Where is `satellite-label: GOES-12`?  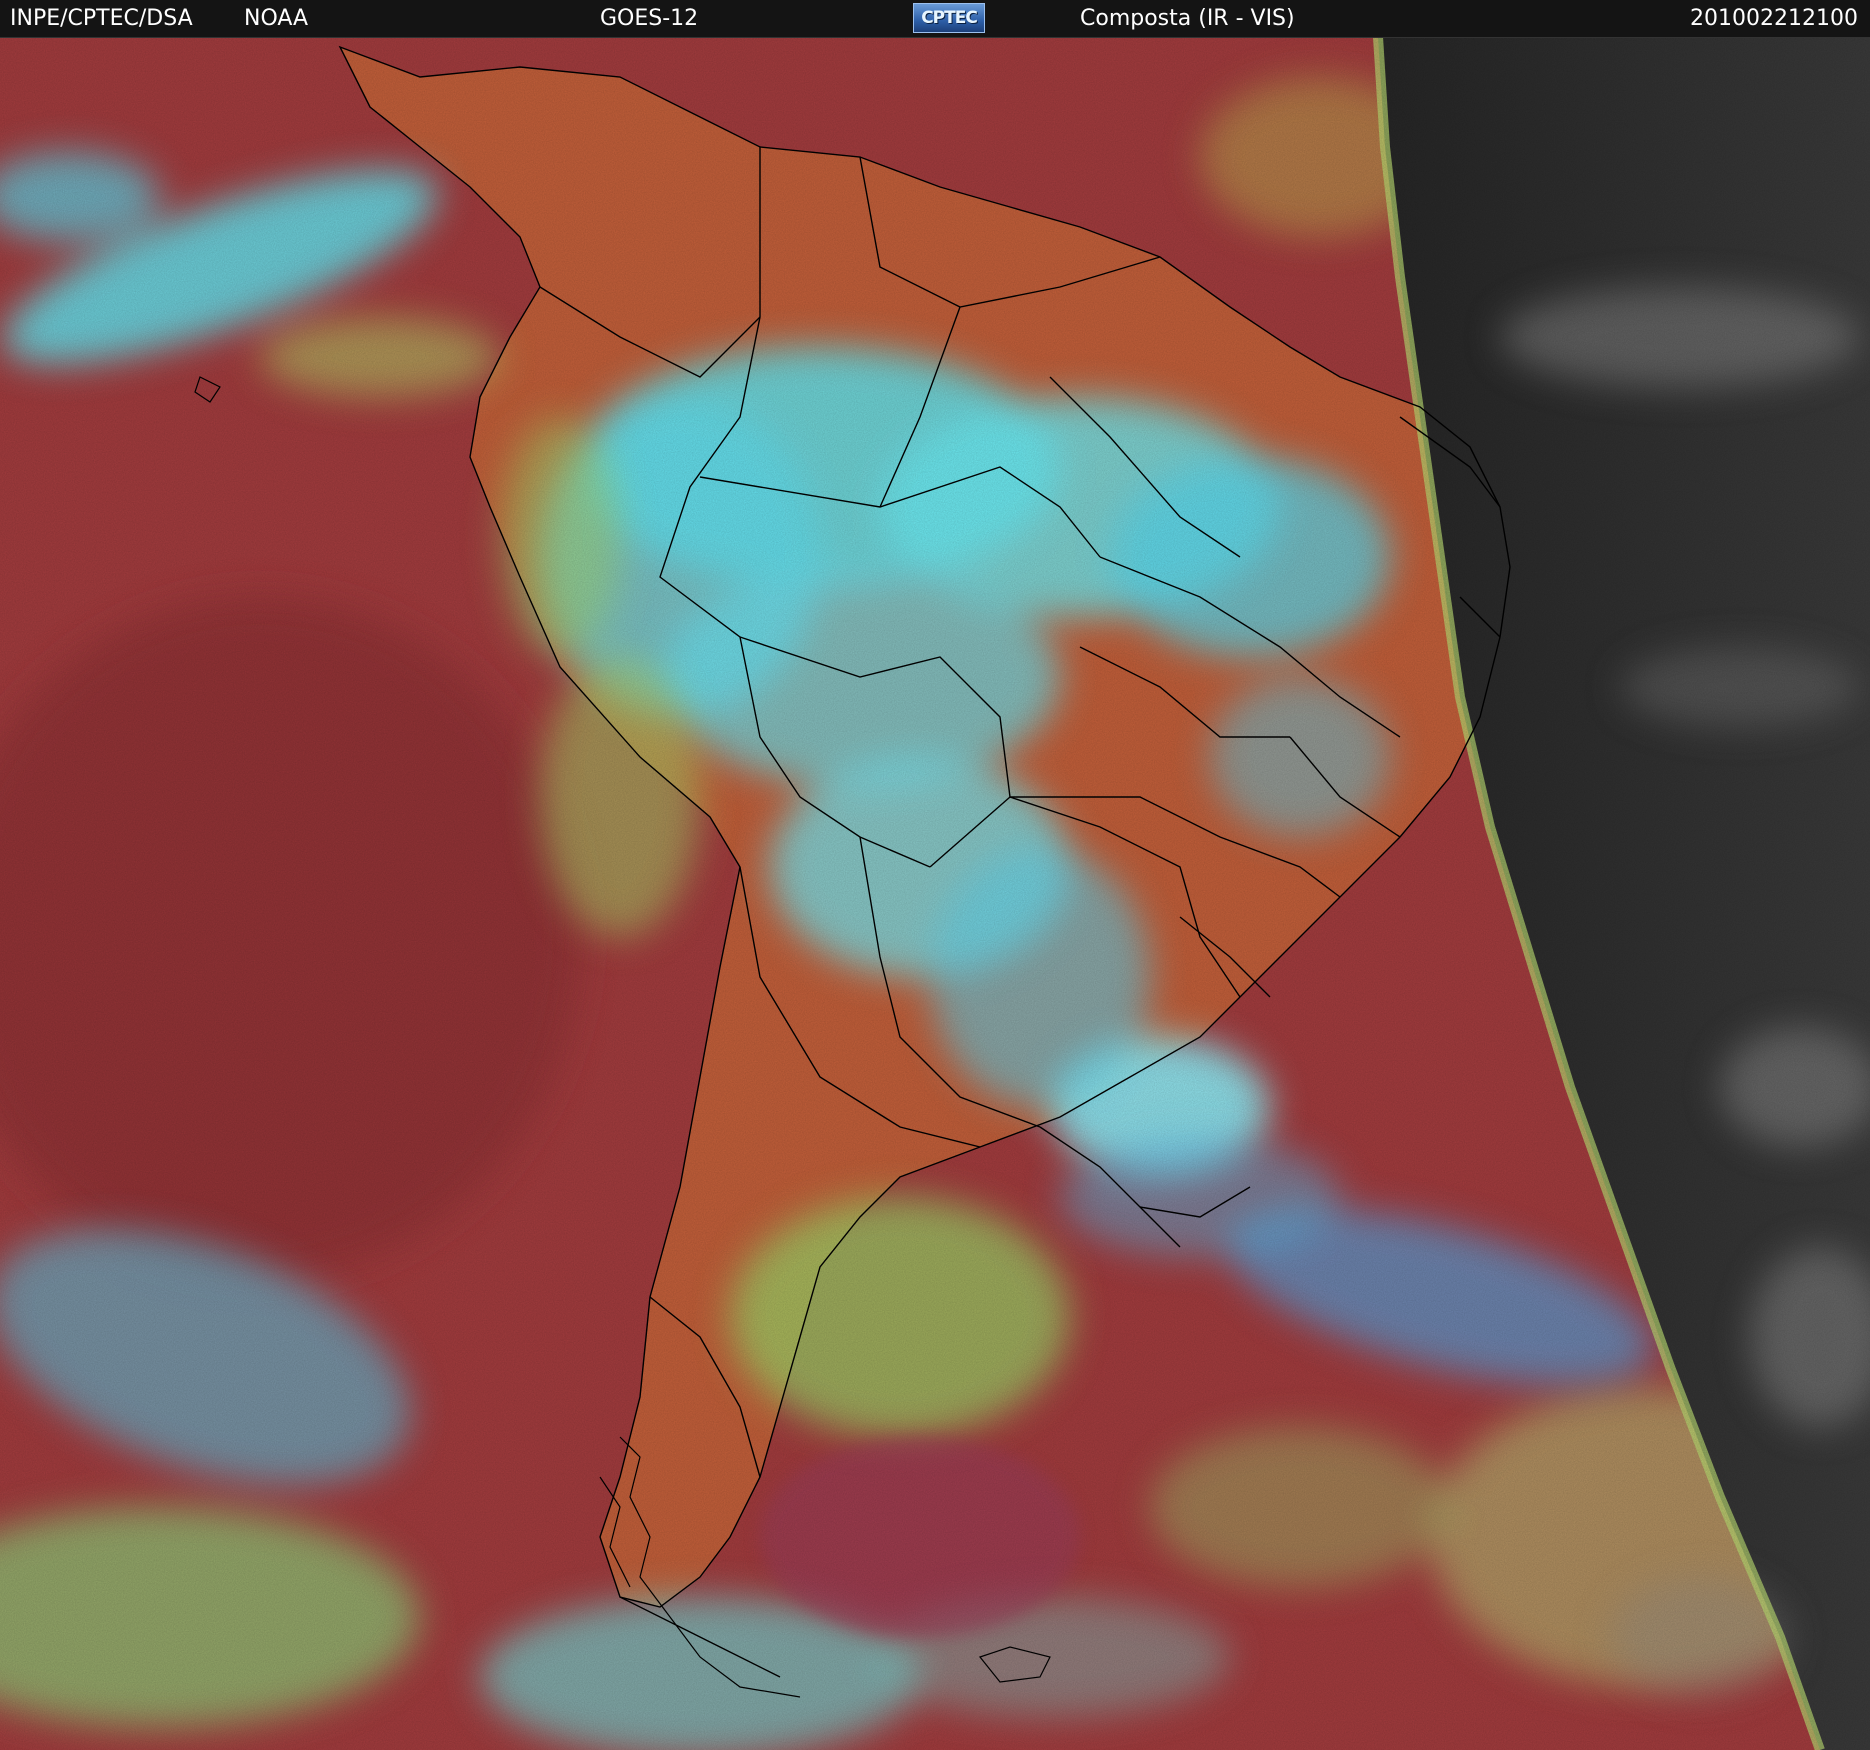
satellite-label: GOES-12 is located at coordinates (649, 18).